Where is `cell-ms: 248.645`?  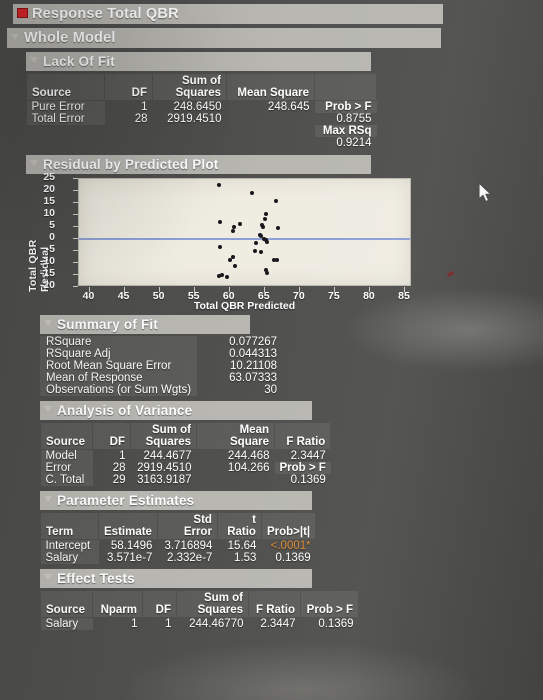 cell-ms: 248.645 is located at coordinates (288, 107).